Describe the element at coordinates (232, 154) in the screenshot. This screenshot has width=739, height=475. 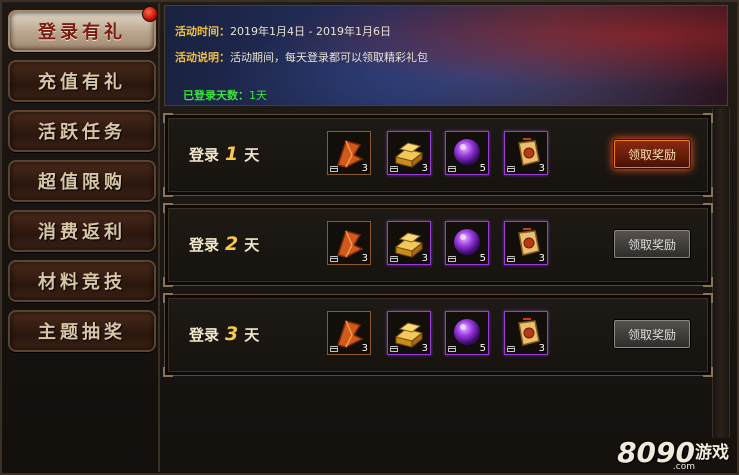
I see `day-number: 1` at that location.